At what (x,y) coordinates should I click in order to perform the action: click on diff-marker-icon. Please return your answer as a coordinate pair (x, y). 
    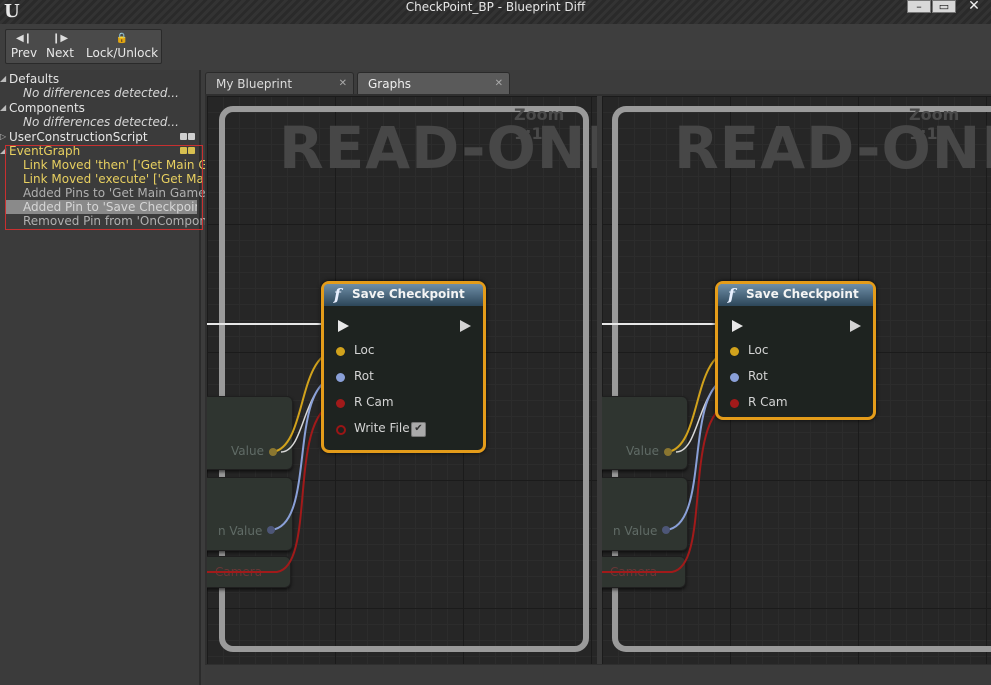
    Looking at the image, I should click on (187, 136).